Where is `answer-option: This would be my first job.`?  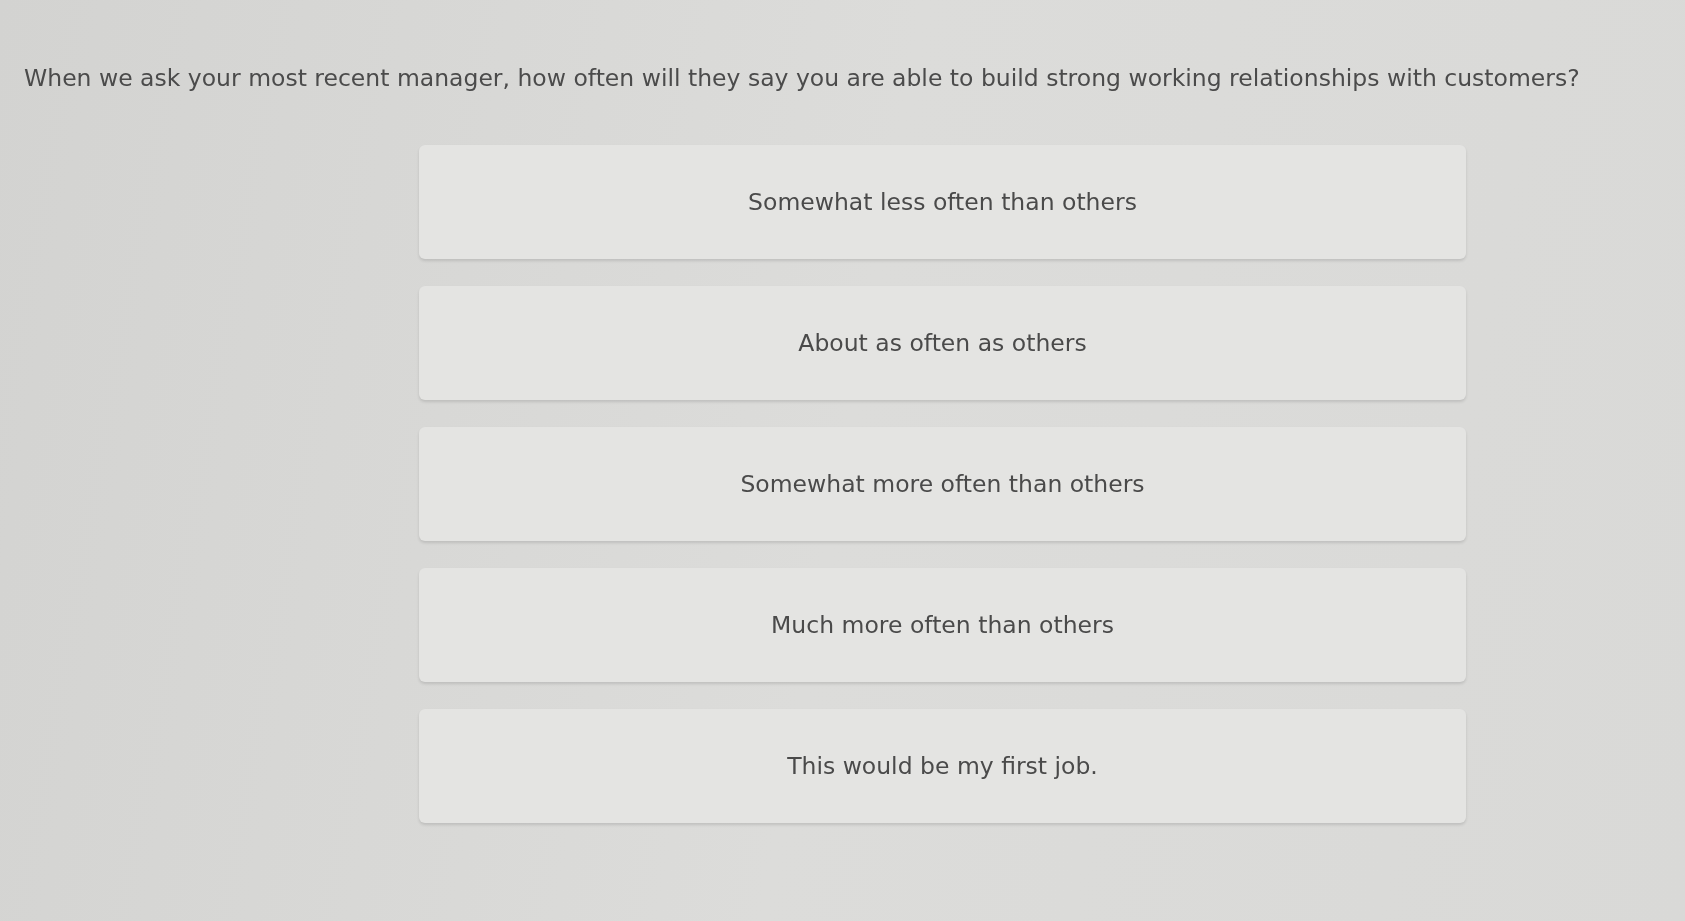
answer-option: This would be my first job. is located at coordinates (942, 766).